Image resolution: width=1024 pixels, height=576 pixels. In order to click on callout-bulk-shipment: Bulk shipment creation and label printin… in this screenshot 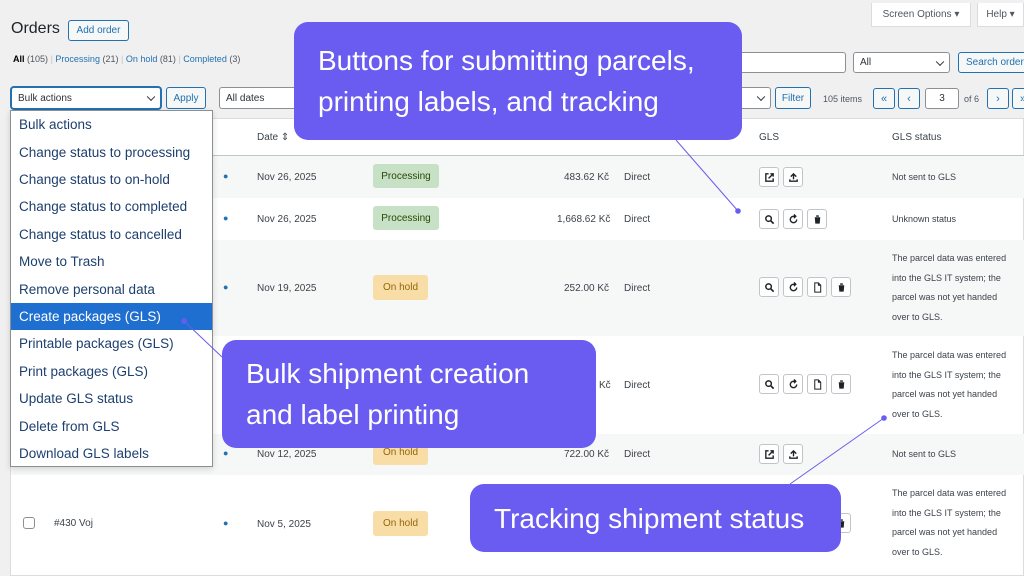, I will do `click(409, 394)`.